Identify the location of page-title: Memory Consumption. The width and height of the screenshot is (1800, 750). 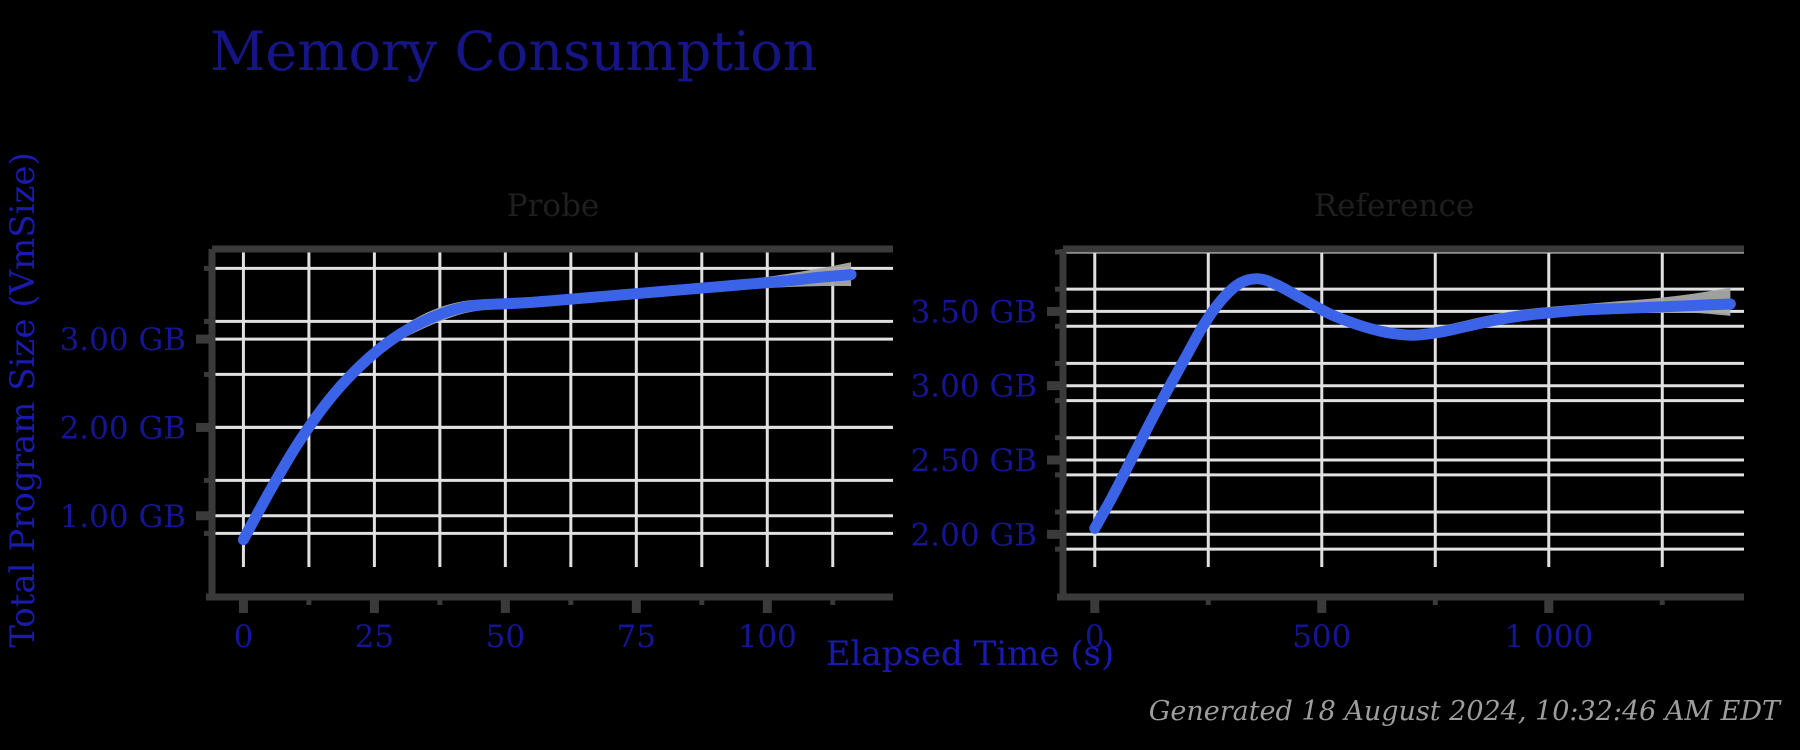
(514, 51).